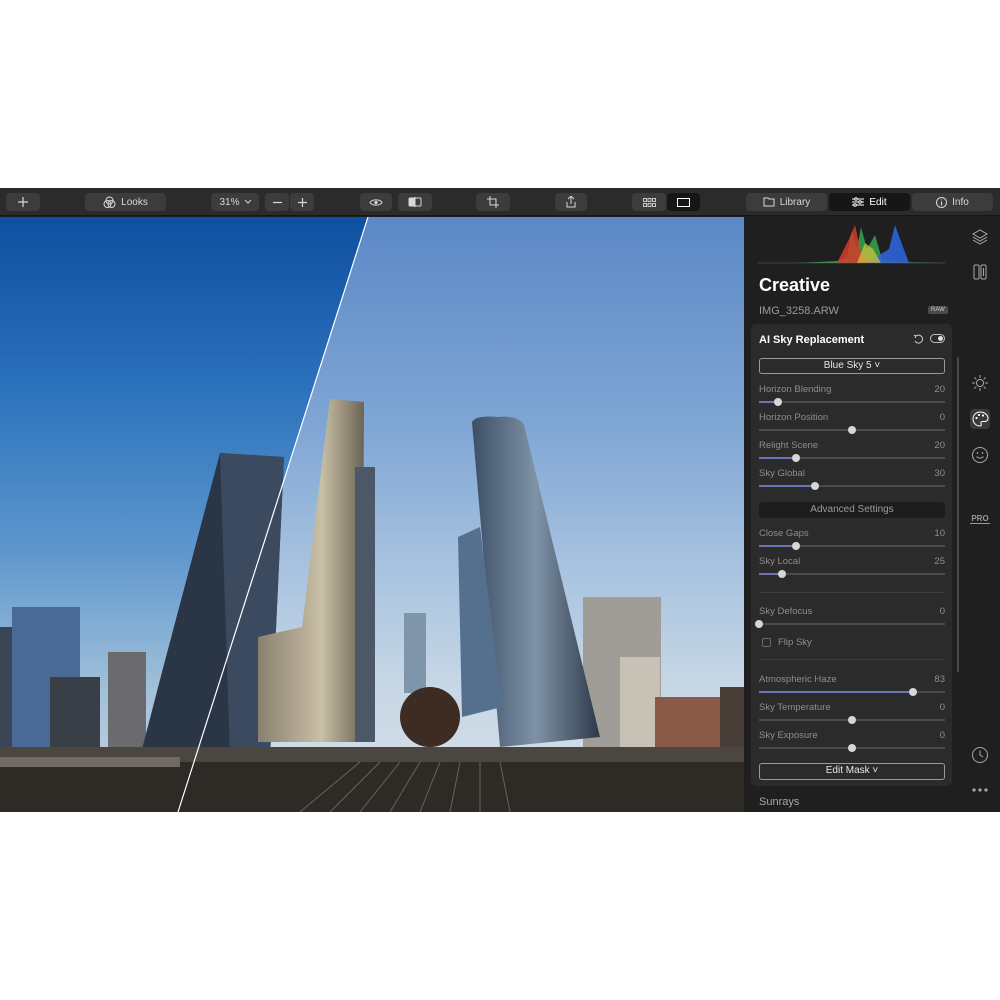 Image resolution: width=1000 pixels, height=1000 pixels. What do you see at coordinates (942, 202) in the screenshot?
I see `info-icon` at bounding box center [942, 202].